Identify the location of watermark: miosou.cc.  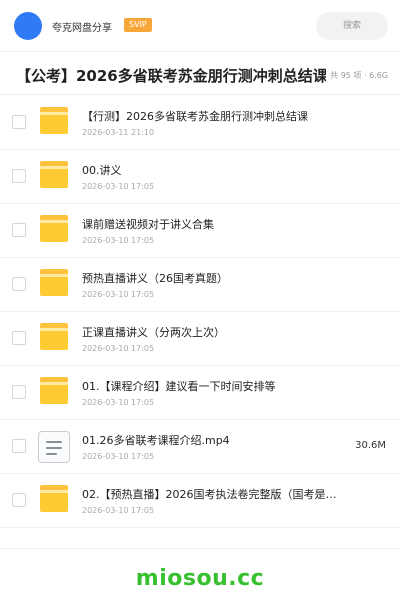
(200, 578).